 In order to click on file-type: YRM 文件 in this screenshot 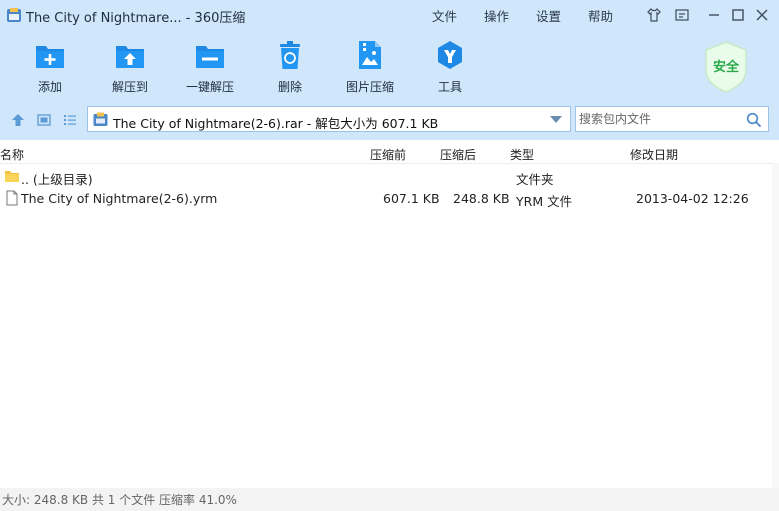, I will do `click(544, 201)`.